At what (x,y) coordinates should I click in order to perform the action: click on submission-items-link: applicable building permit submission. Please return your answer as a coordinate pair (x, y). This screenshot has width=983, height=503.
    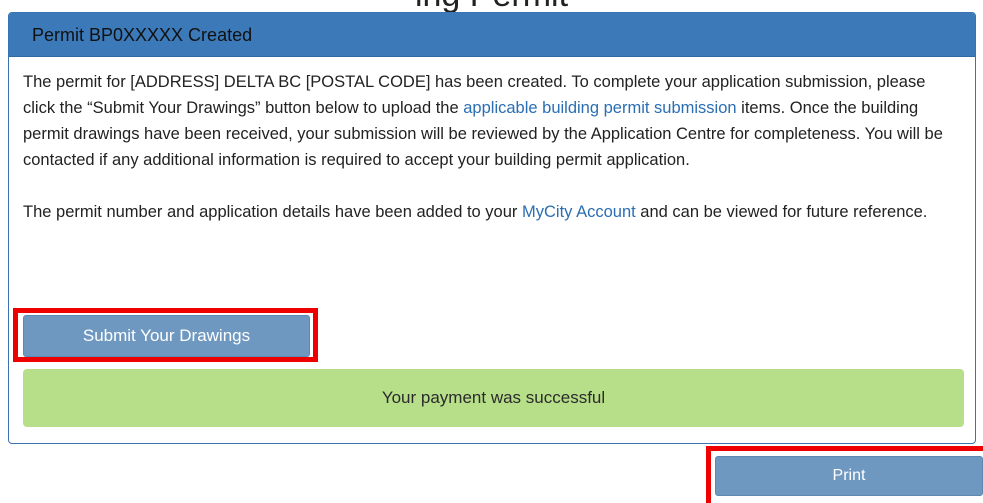
    Looking at the image, I should click on (599, 108).